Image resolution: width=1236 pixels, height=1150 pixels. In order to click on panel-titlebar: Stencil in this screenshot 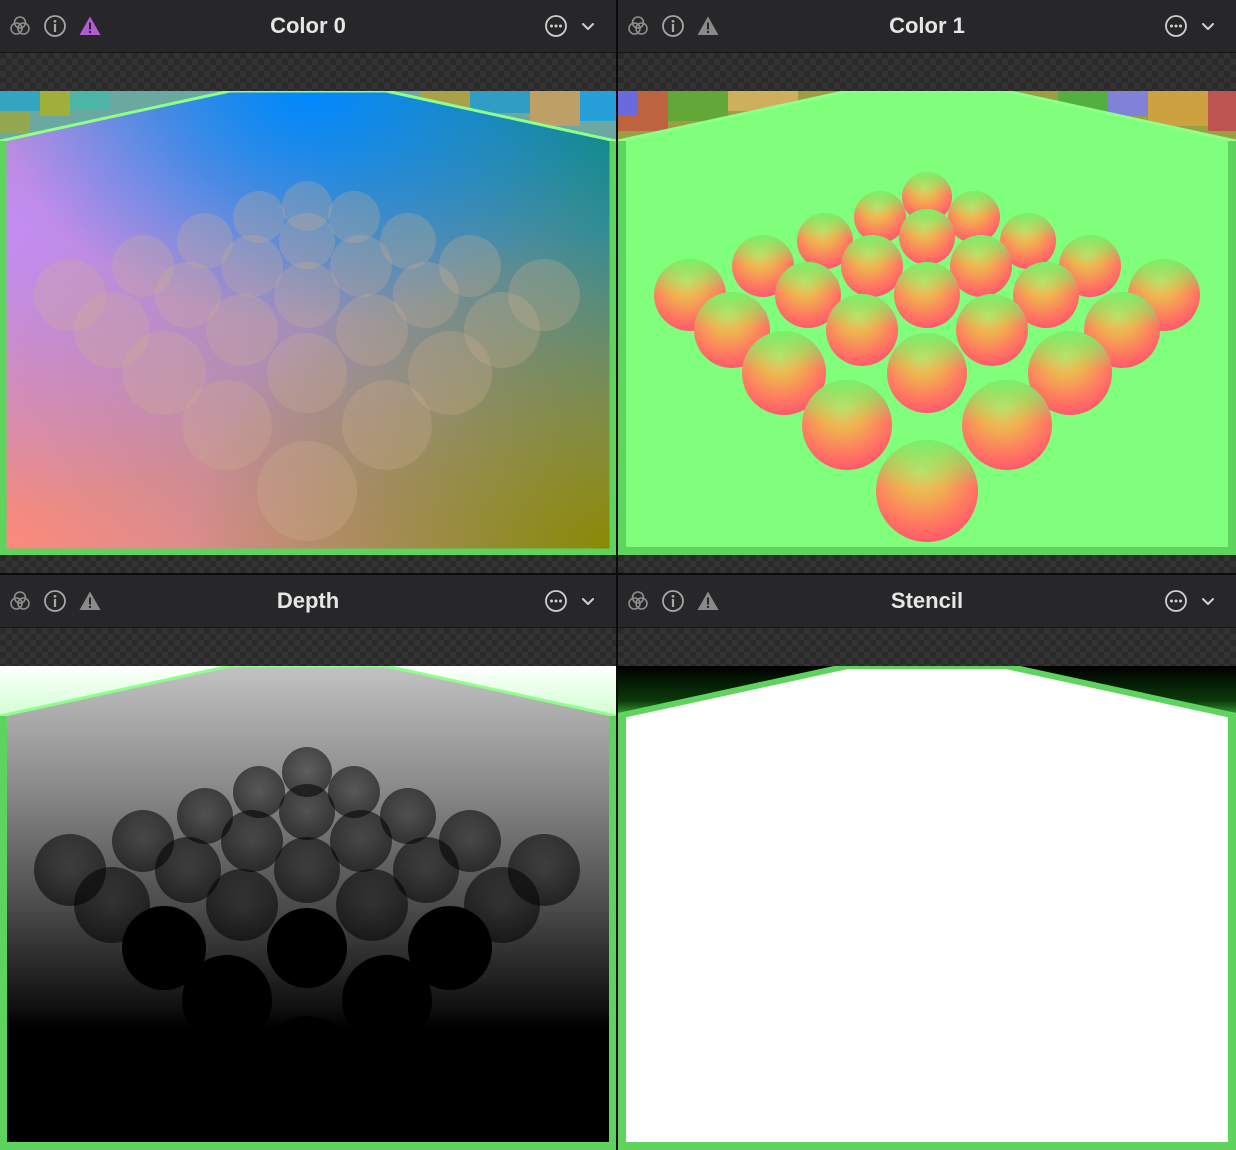, I will do `click(927, 601)`.